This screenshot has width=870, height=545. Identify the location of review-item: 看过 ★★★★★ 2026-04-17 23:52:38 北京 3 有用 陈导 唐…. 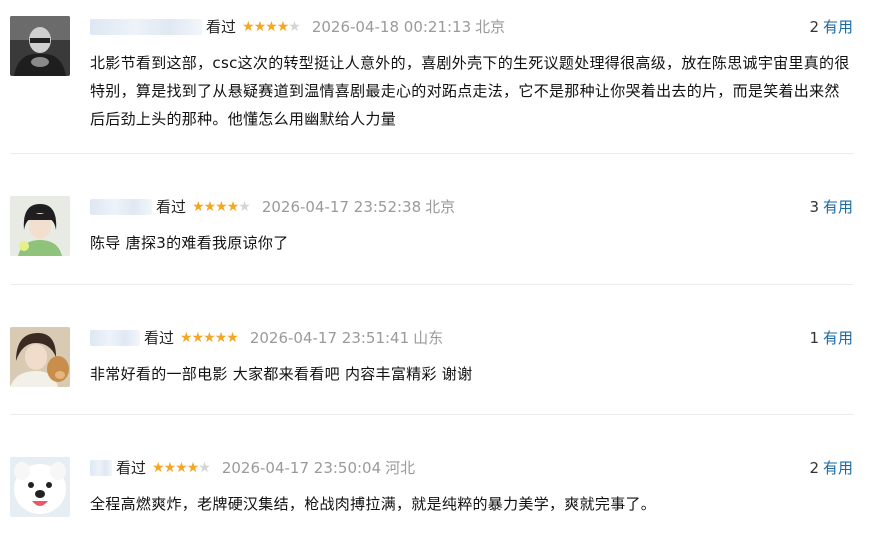
(431, 226).